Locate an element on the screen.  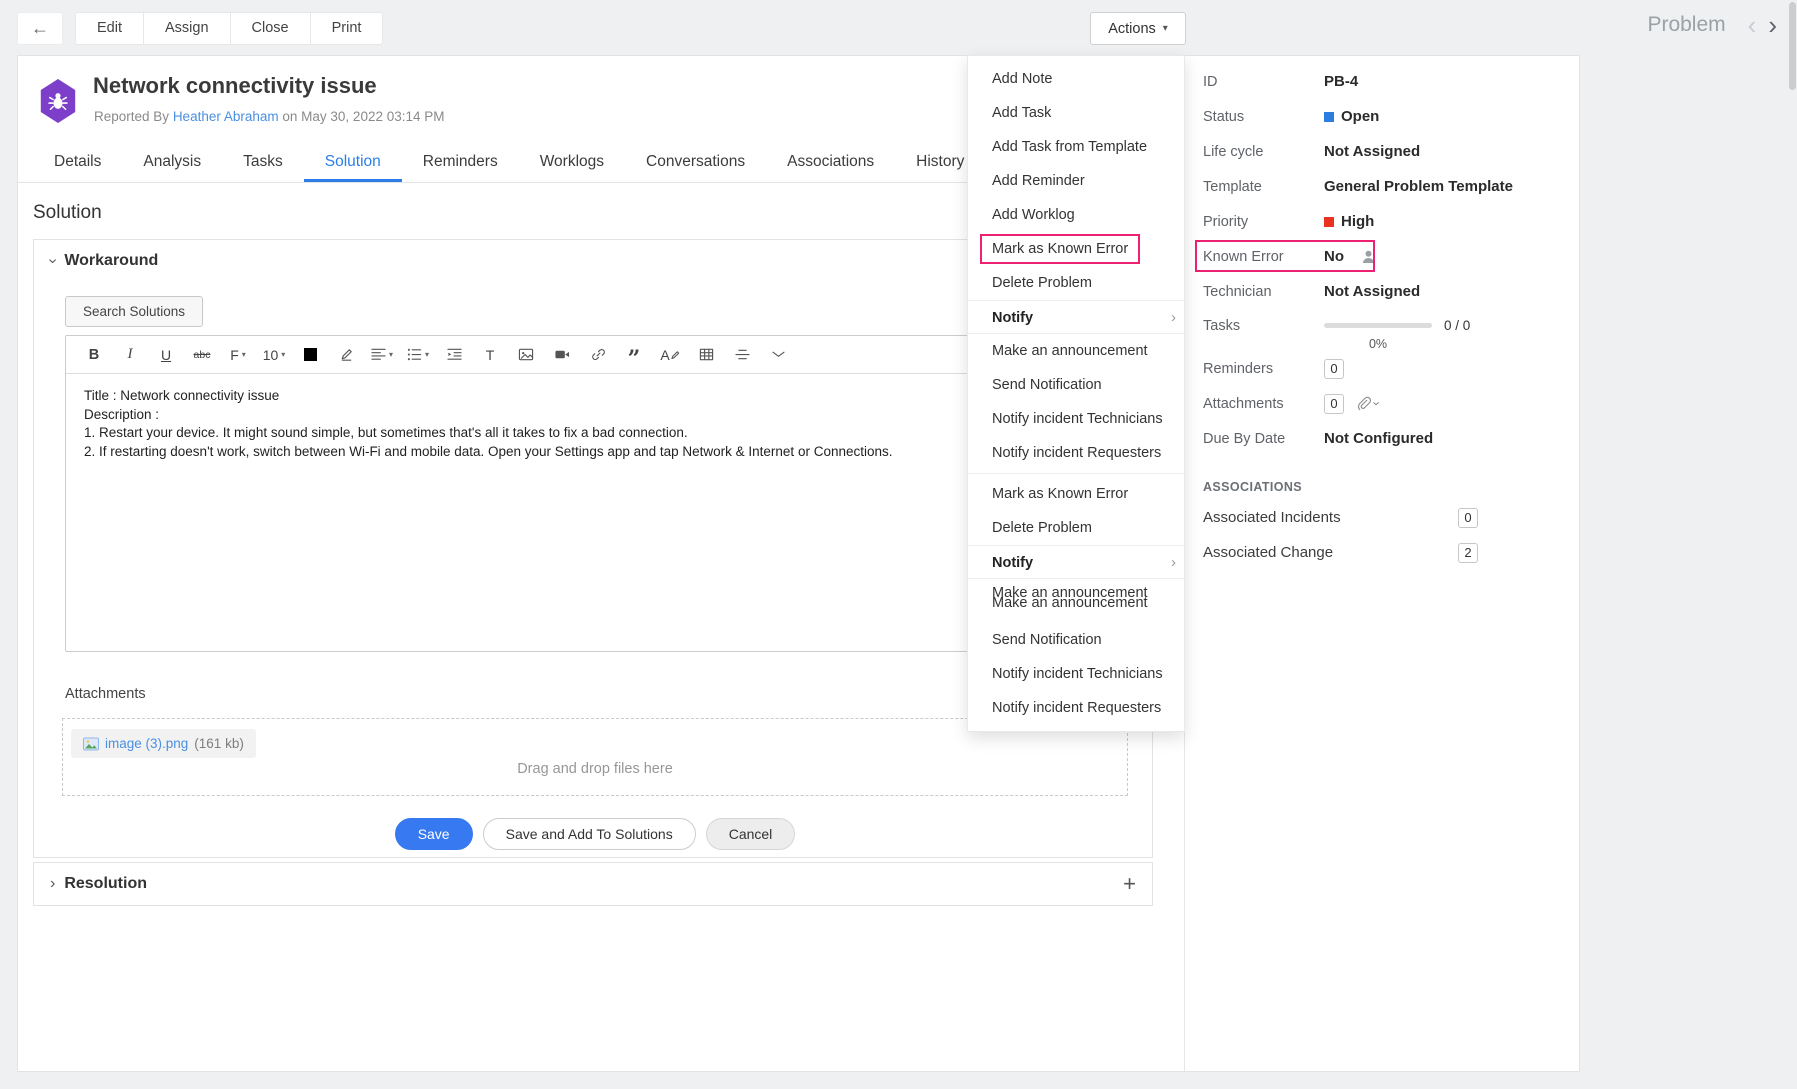
font-size-dropdown: 10 ▾ is located at coordinates (274, 355).